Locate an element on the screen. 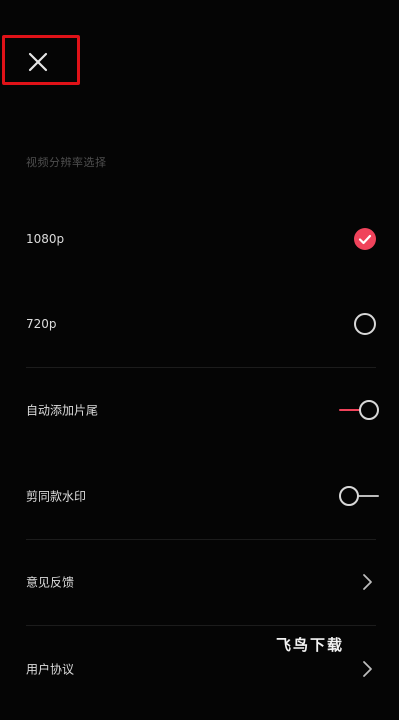 This screenshot has width=399, height=720. resolution-section-title: 视频分辨率选择 is located at coordinates (66, 162).